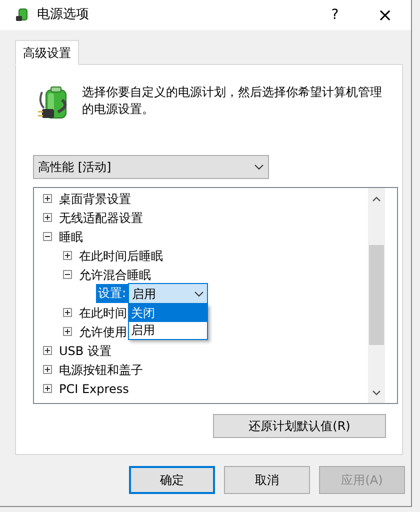 This screenshot has width=420, height=512. Describe the element at coordinates (101, 369) in the screenshot. I see `tree-item: 电源按钮和盖子` at that location.